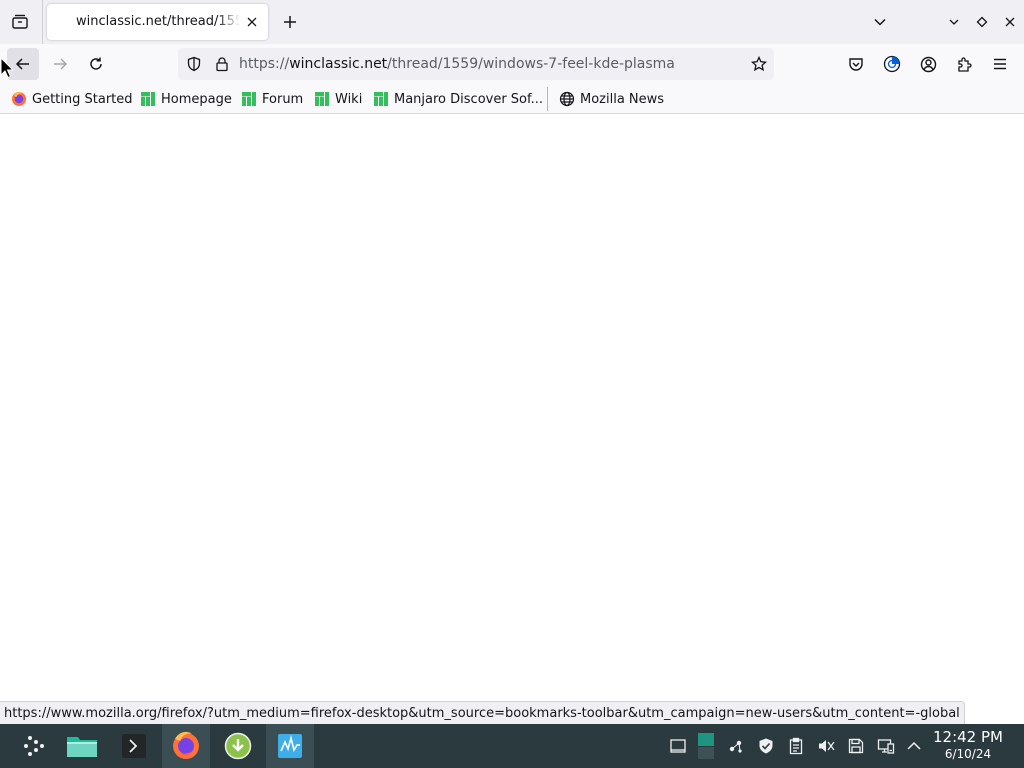 The width and height of the screenshot is (1024, 768). I want to click on reload-button, so click(96, 64).